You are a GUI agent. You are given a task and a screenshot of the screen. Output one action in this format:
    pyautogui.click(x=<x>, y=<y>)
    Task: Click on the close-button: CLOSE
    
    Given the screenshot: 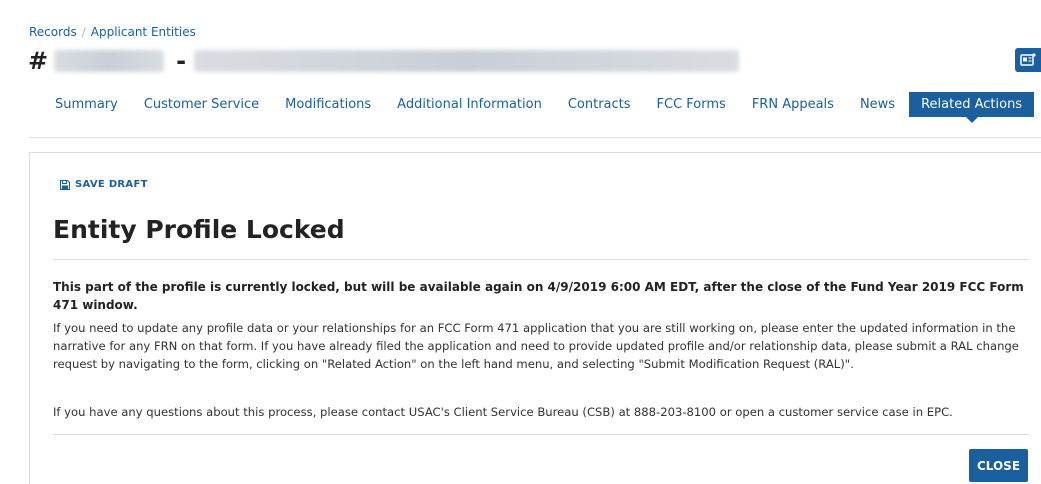 What is the action you would take?
    pyautogui.click(x=998, y=465)
    